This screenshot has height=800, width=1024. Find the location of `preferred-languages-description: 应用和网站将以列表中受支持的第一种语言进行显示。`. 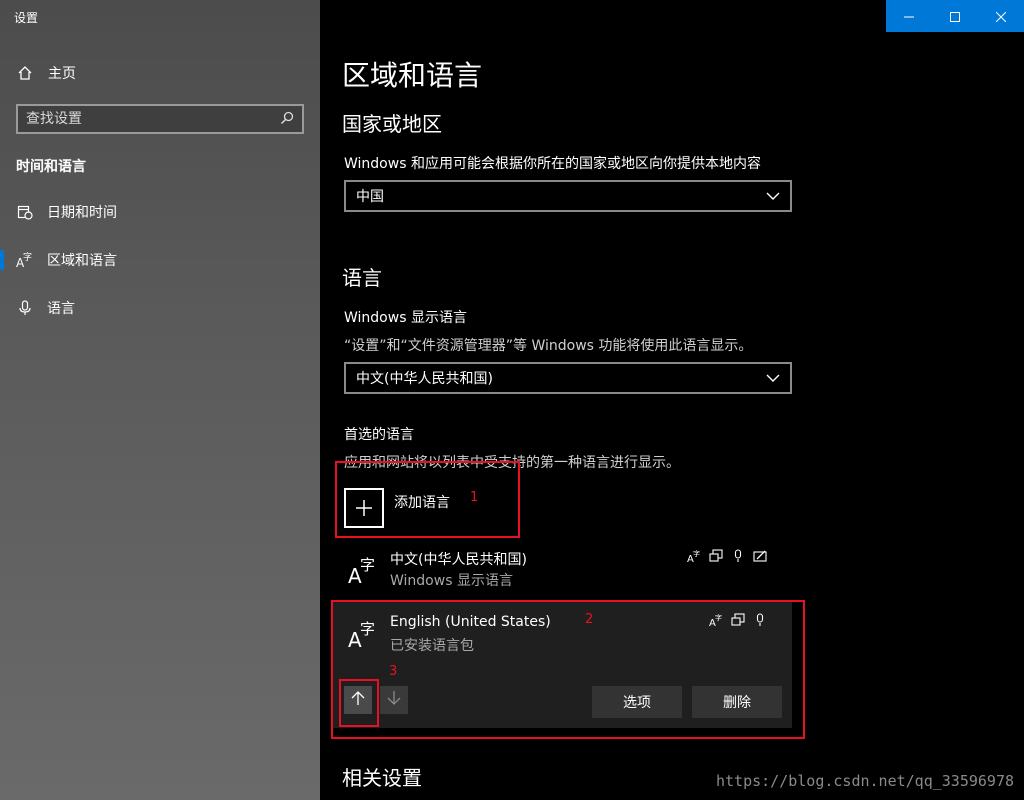

preferred-languages-description: 应用和网站将以列表中受支持的第一种语言进行显示。 is located at coordinates (512, 463).